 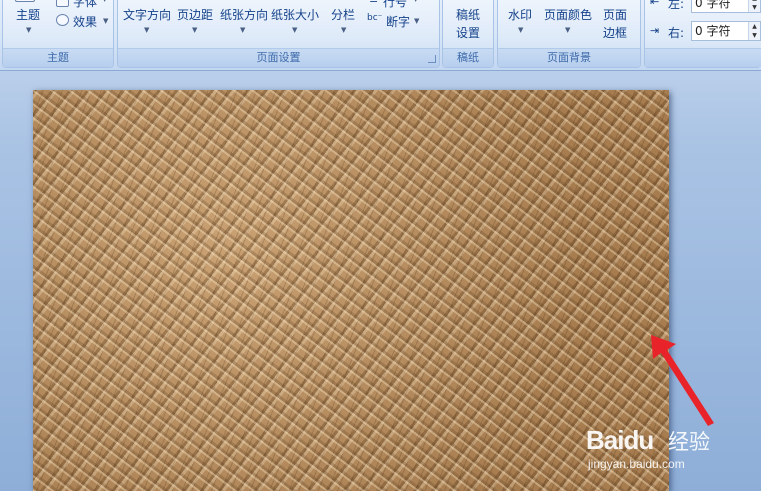 What do you see at coordinates (682, 380) in the screenshot?
I see `red-arrow-annotation` at bounding box center [682, 380].